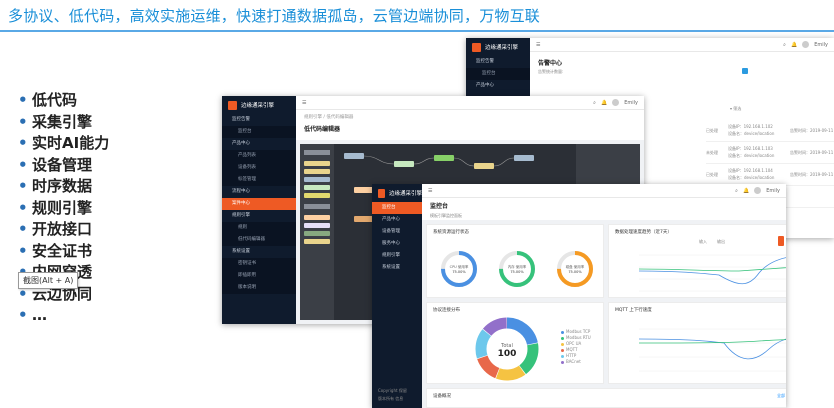  Describe the element at coordinates (259, 156) in the screenshot. I see `sidebar-item: 产品列表` at that location.